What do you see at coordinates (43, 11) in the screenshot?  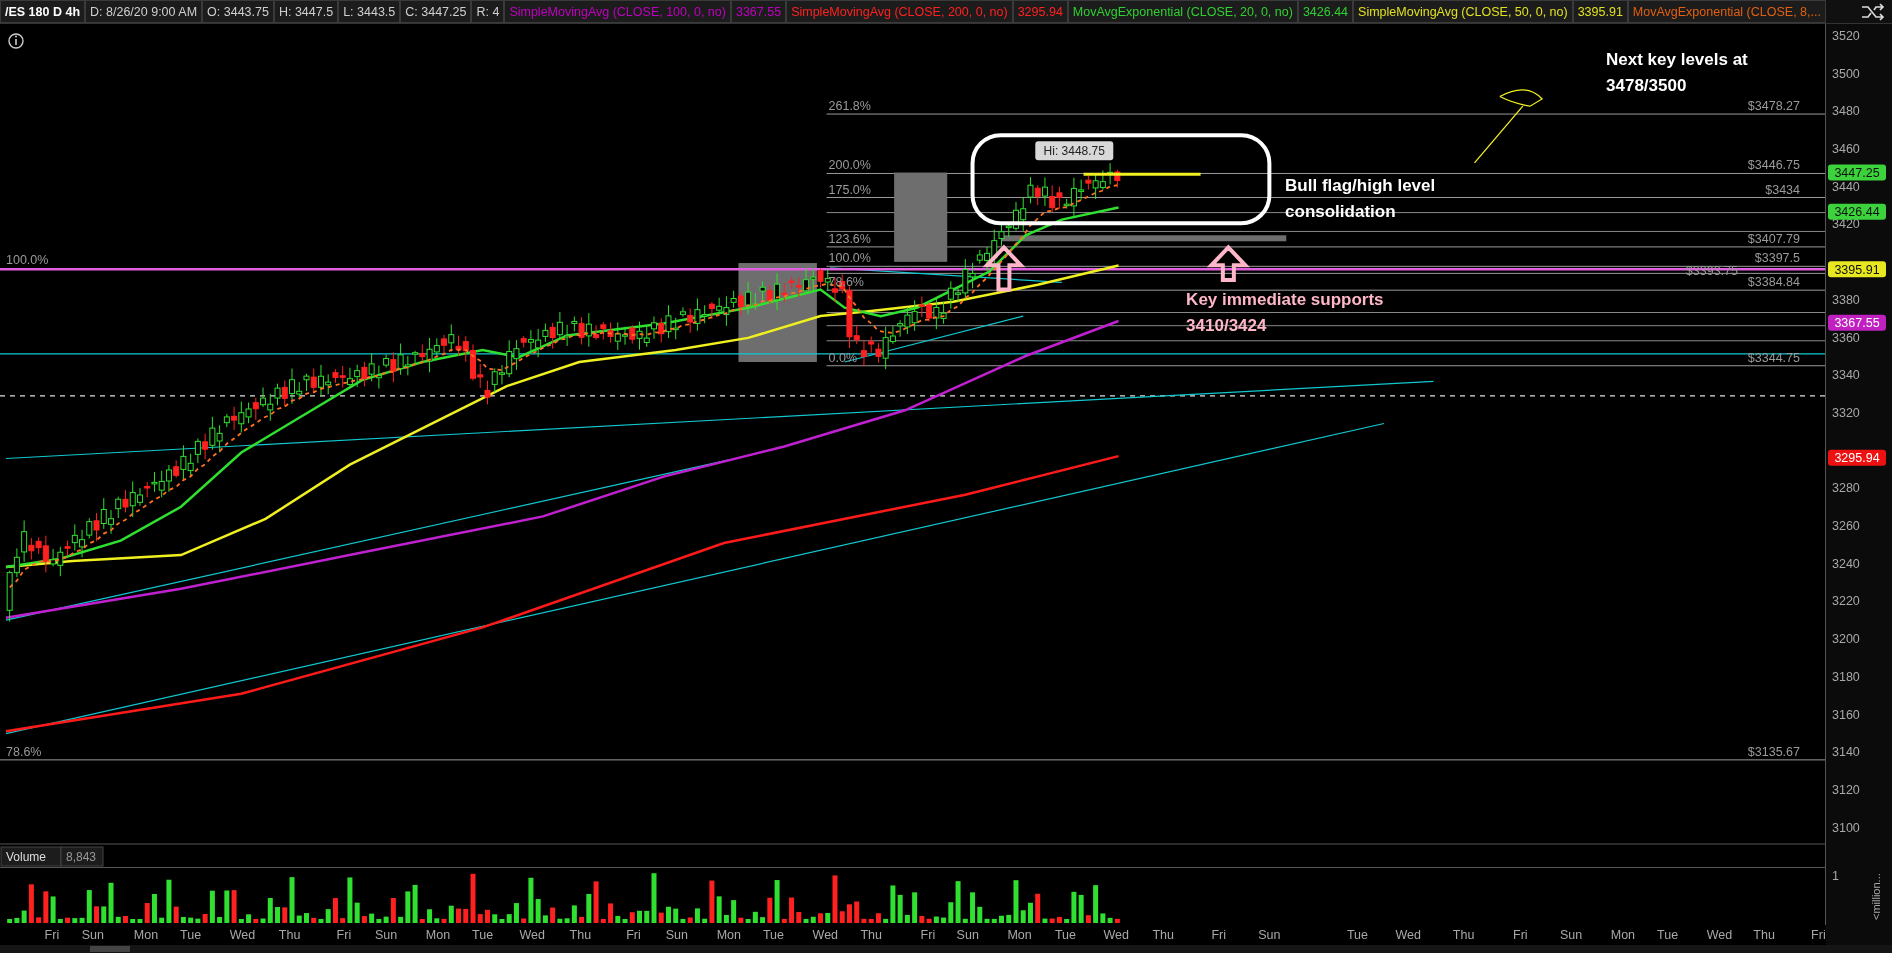 I see `symbol-label: /ES 180 D 4h` at bounding box center [43, 11].